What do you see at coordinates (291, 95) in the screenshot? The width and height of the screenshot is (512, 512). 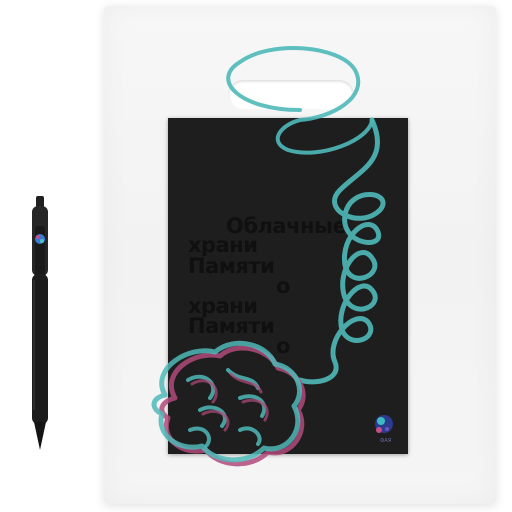 I see `bag-handle-cutout` at bounding box center [291, 95].